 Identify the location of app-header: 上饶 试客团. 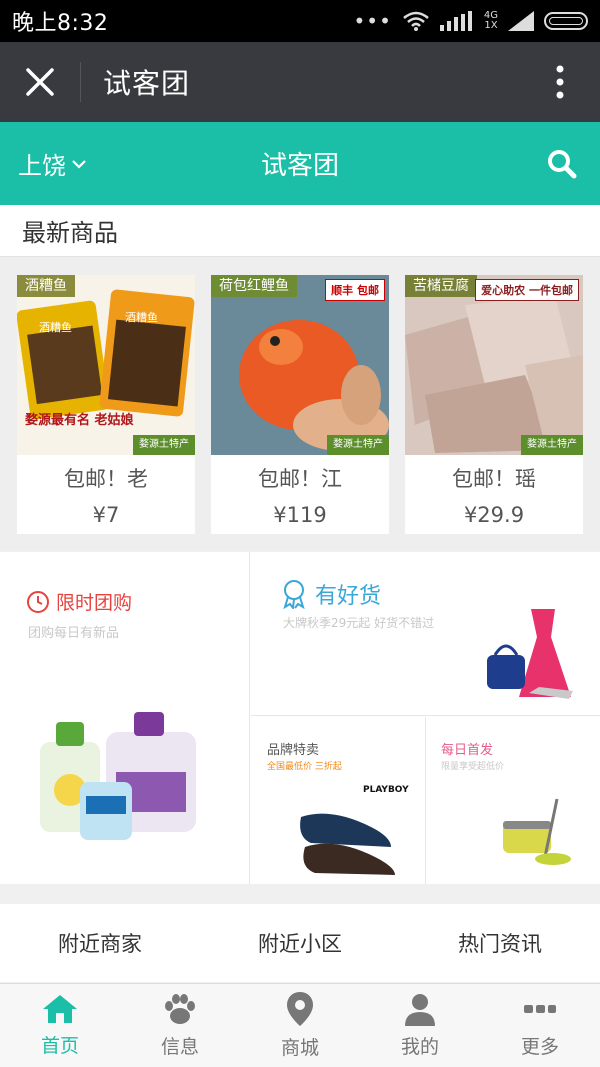
(300, 163).